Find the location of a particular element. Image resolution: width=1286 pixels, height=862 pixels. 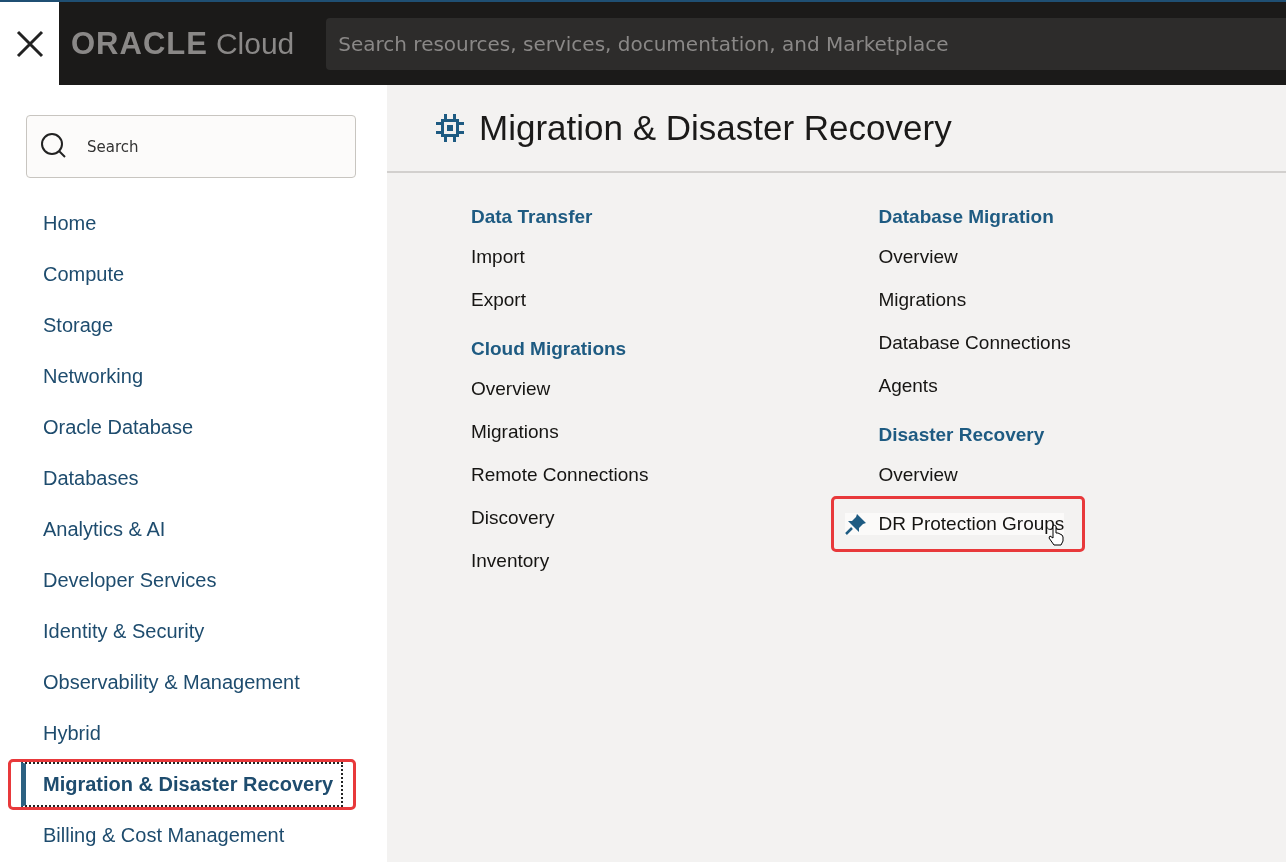

nav-item: Developer Services is located at coordinates (182, 580).